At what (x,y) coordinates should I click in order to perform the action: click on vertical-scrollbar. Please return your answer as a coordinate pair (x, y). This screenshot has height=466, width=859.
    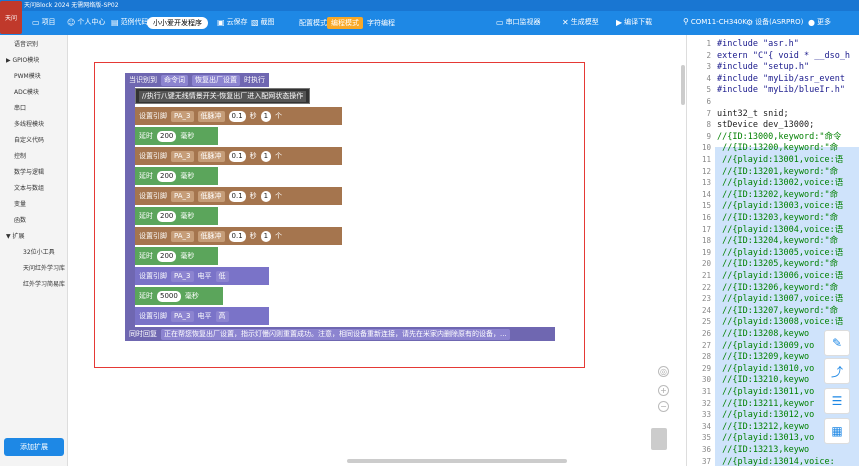
    Looking at the image, I should click on (683, 85).